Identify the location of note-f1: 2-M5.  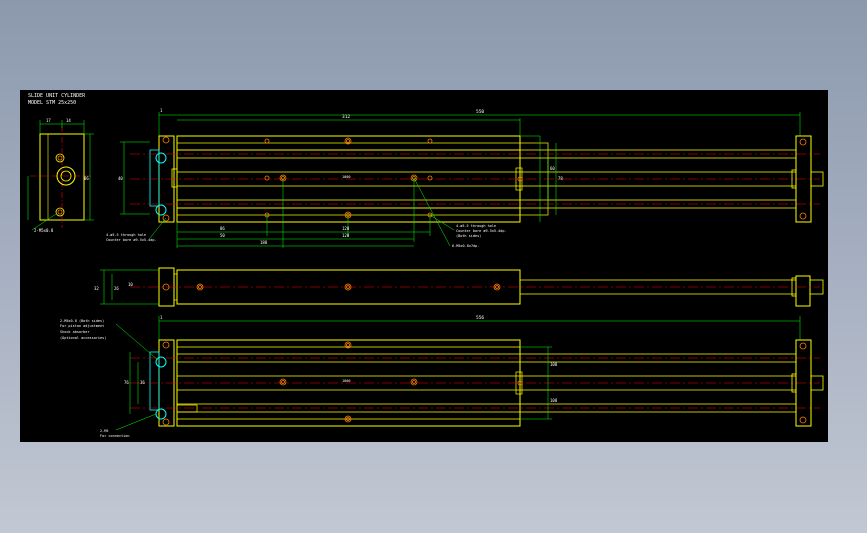
(104, 431).